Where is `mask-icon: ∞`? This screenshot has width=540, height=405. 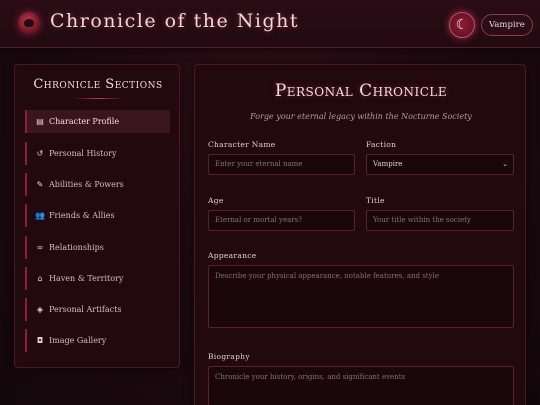
mask-icon: ∞ is located at coordinates (40, 247).